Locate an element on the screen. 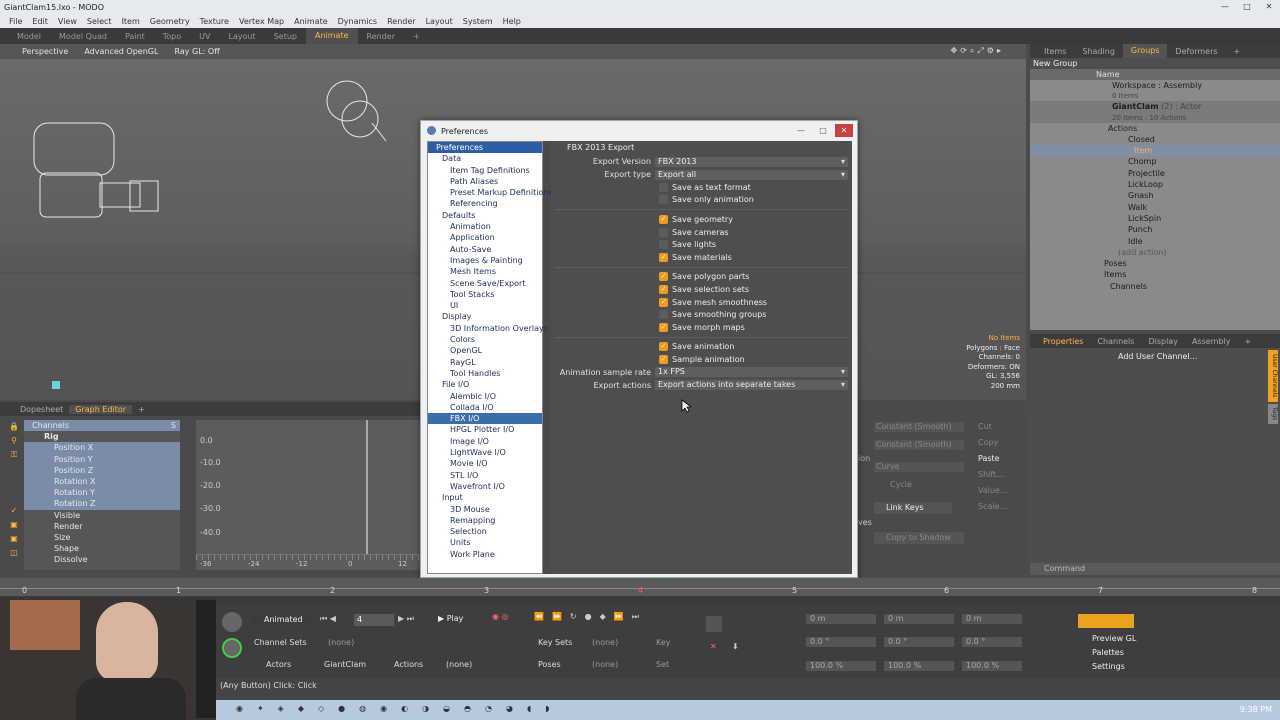 Image resolution: width=1280 pixels, height=720 pixels. scale-z-field: 100.0 % is located at coordinates (992, 666).